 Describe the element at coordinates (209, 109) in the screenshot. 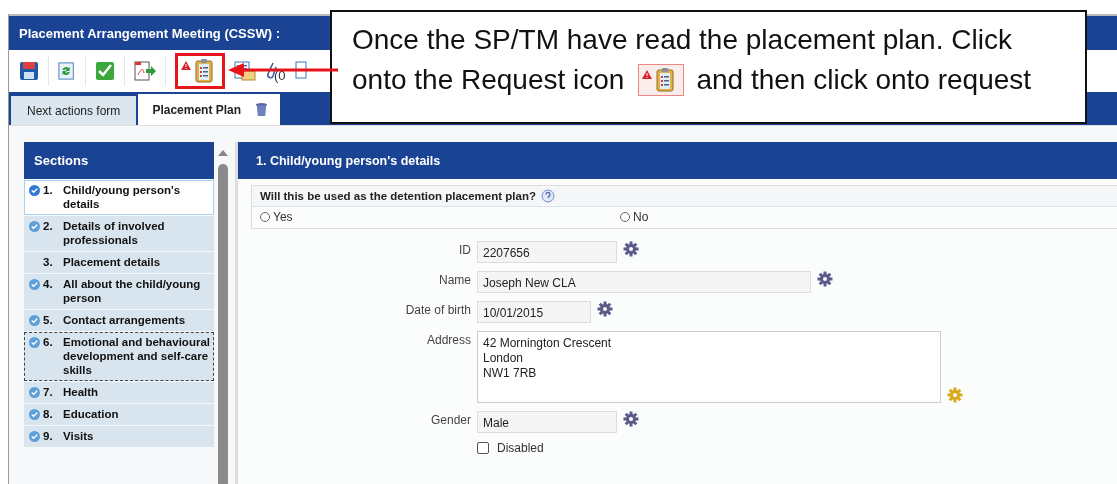

I see `tab: Placement Plan` at that location.